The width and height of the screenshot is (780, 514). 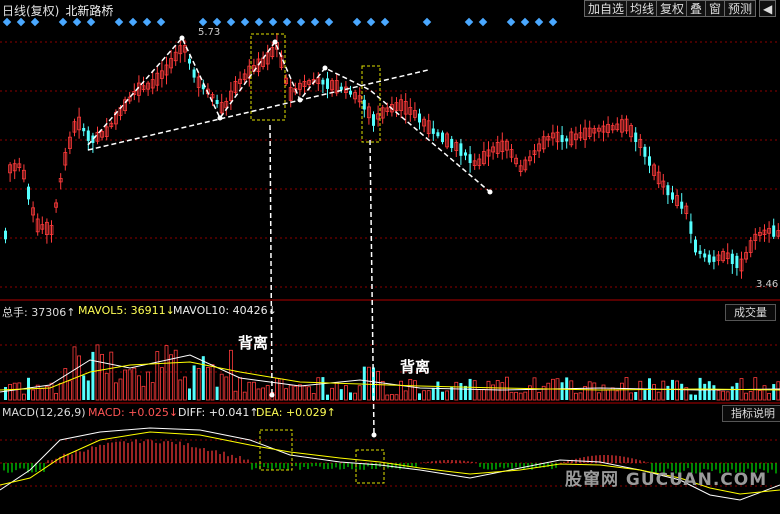 What do you see at coordinates (740, 8) in the screenshot?
I see `forecast-button: 预测` at bounding box center [740, 8].